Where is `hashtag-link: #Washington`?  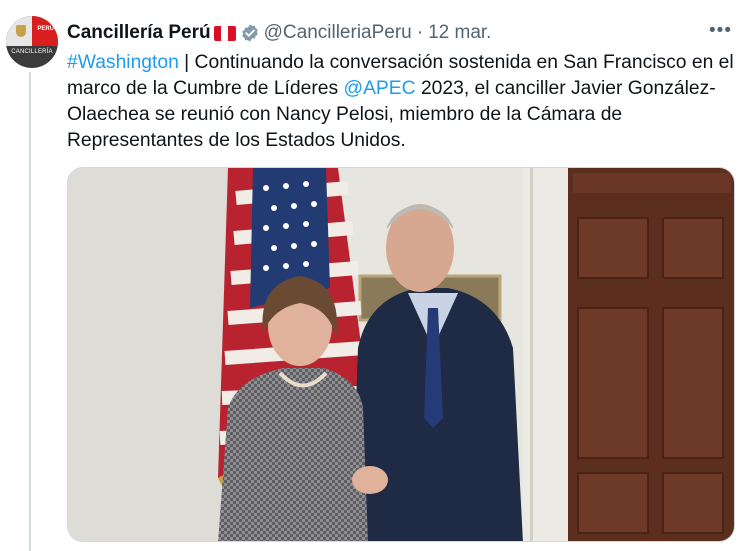 hashtag-link: #Washington is located at coordinates (123, 62).